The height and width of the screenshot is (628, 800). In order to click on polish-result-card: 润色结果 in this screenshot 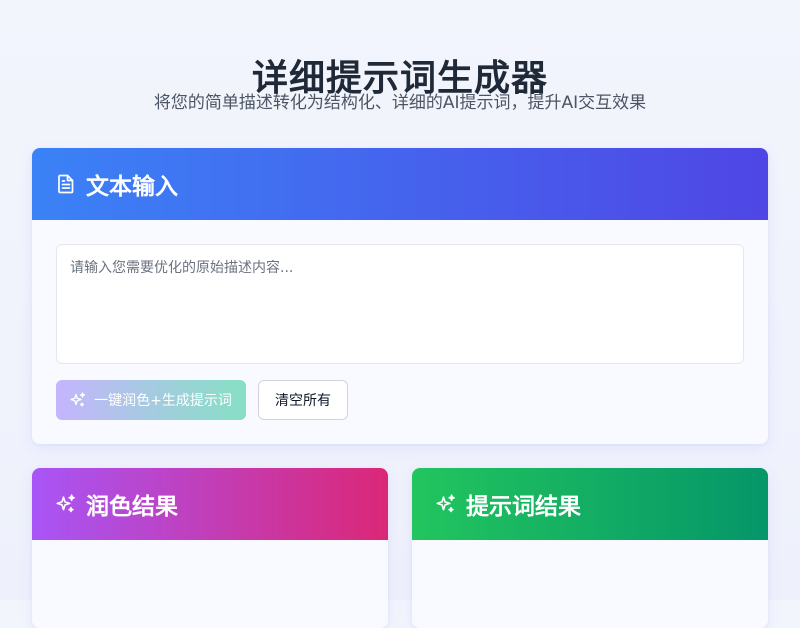, I will do `click(210, 548)`.